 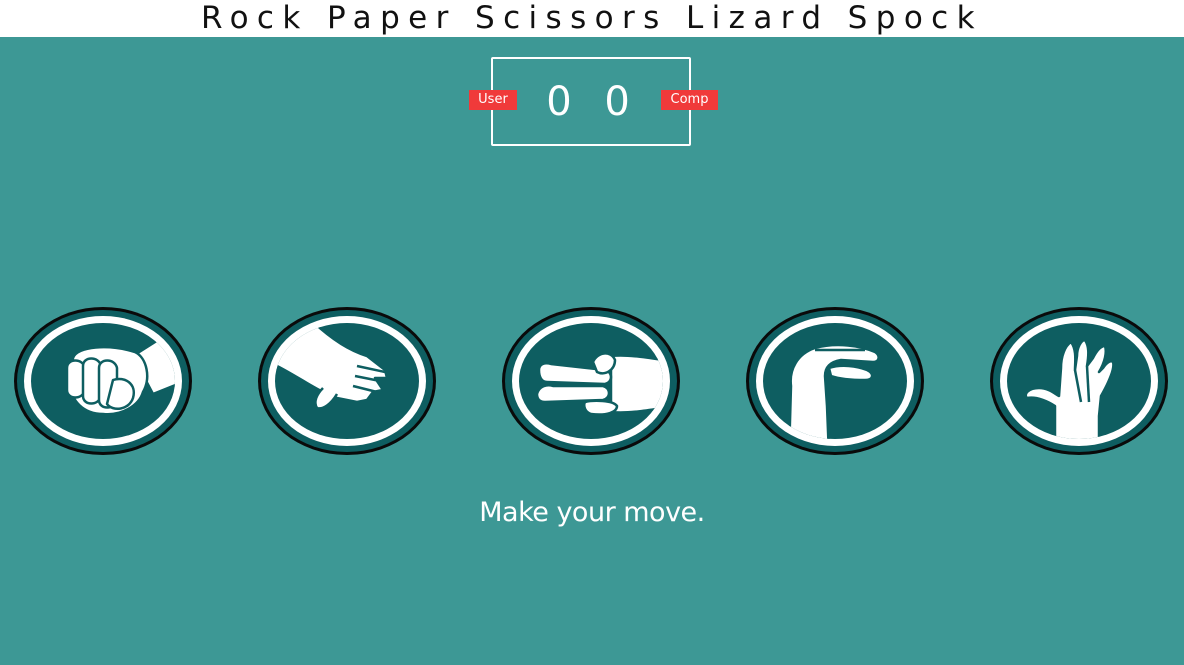 I want to click on choice-rock, so click(x=103, y=381).